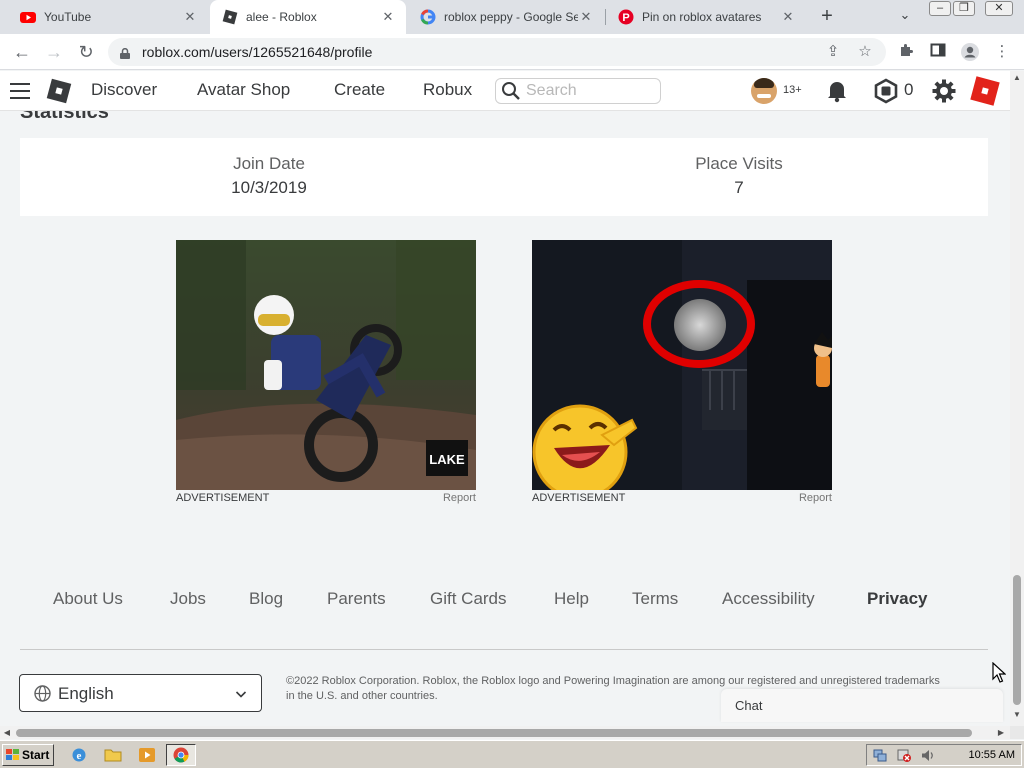 The width and height of the screenshot is (1024, 768). What do you see at coordinates (140, 693) in the screenshot?
I see `language-selector: English` at bounding box center [140, 693].